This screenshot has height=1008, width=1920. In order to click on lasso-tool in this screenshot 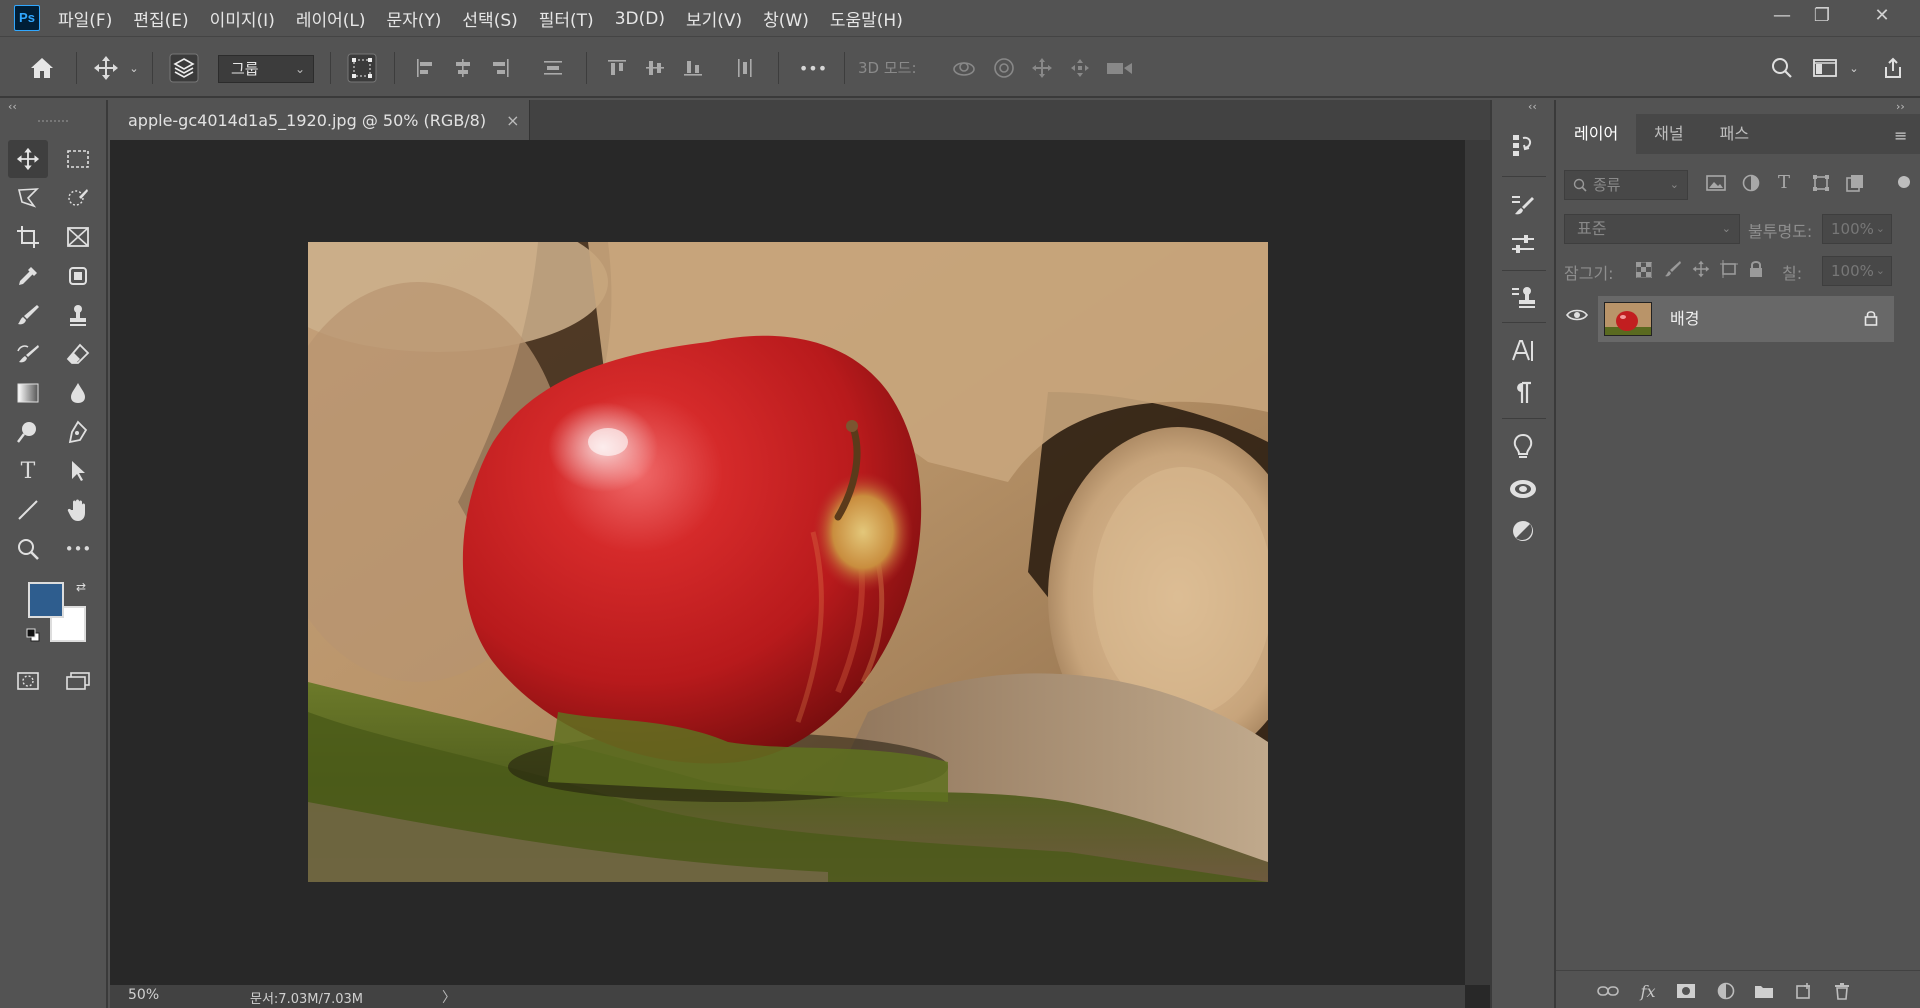, I will do `click(28, 198)`.